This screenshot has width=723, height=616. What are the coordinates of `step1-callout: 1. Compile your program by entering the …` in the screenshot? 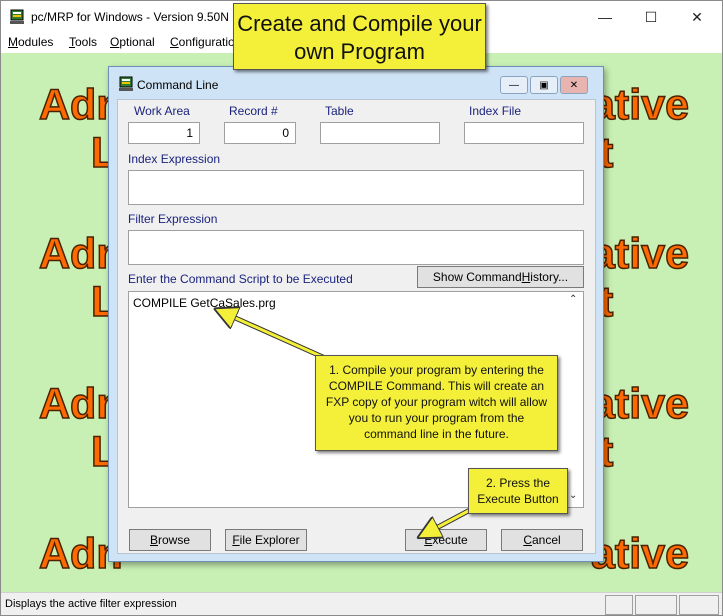 It's located at (436, 403).